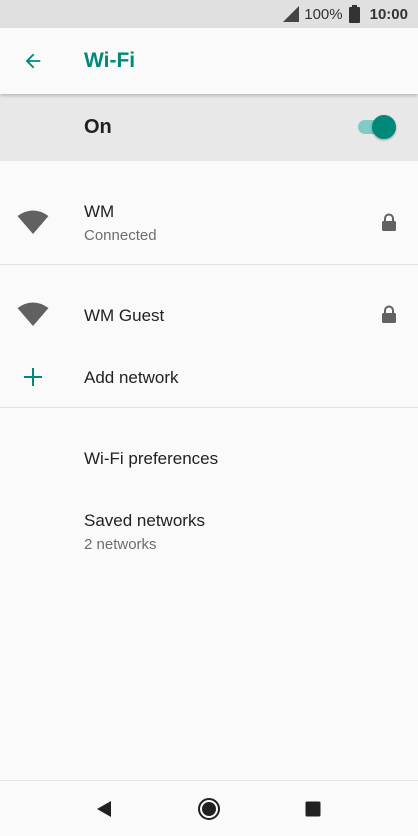  Describe the element at coordinates (388, 14) in the screenshot. I see `clock: 10:00` at that location.